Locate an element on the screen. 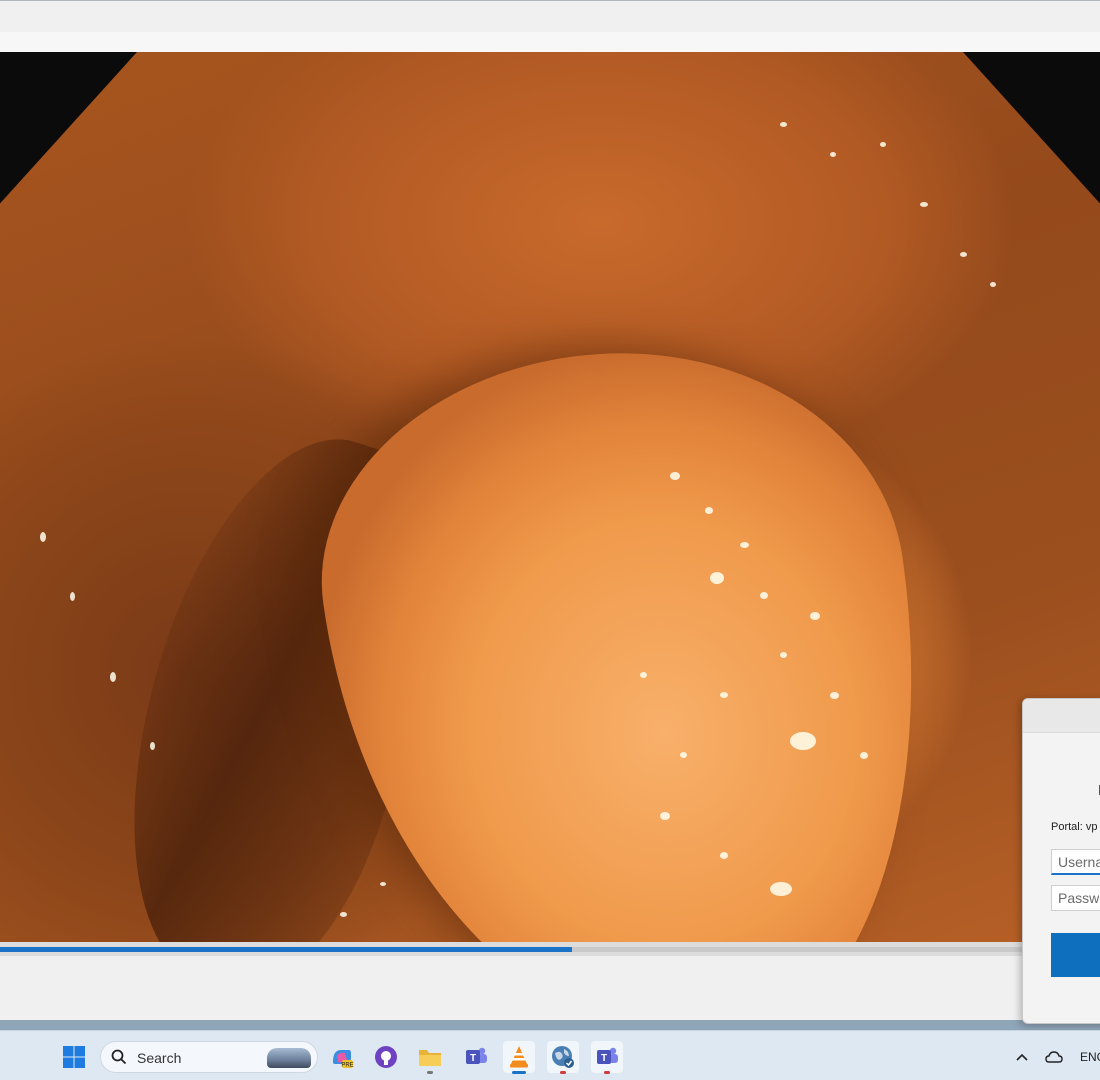  taskbar-teams-alt: T is located at coordinates (607, 1057).